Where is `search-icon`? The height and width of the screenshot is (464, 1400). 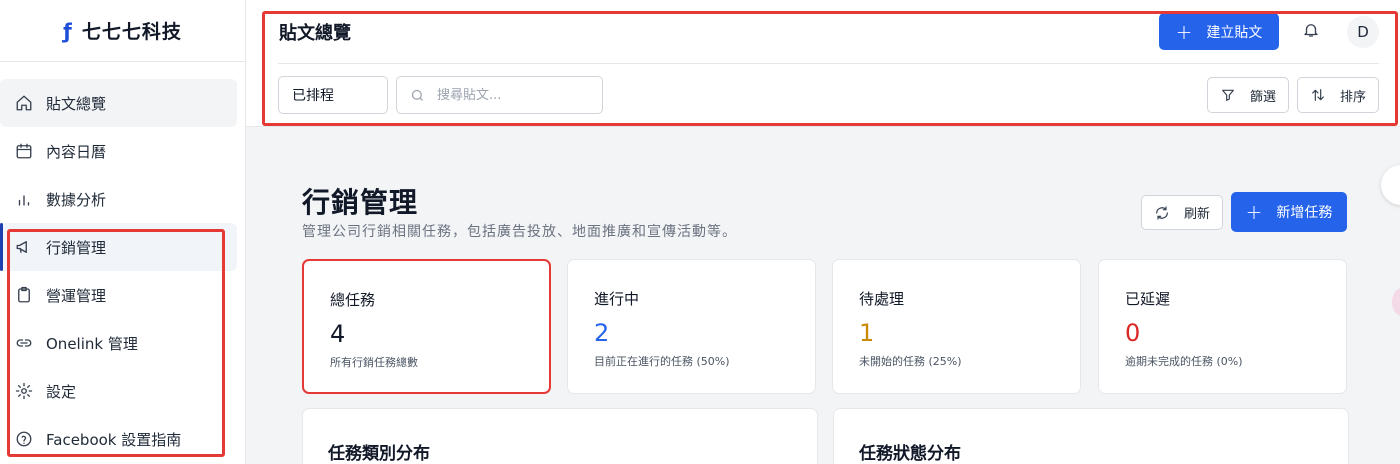 search-icon is located at coordinates (417, 95).